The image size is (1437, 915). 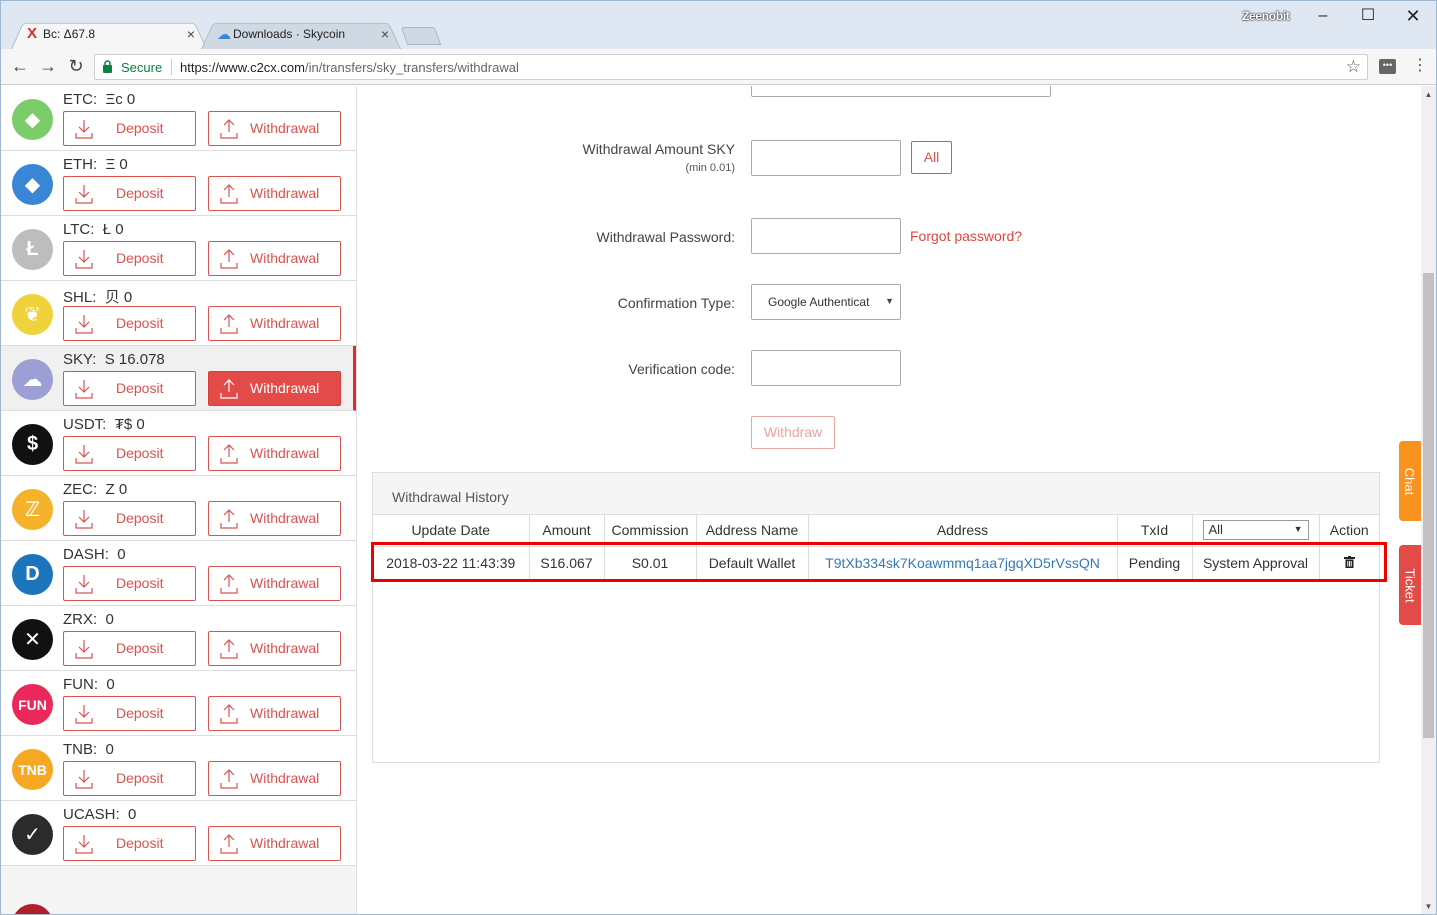 What do you see at coordinates (93, 229) in the screenshot?
I see `coin-balance: LTC: Ł 0` at bounding box center [93, 229].